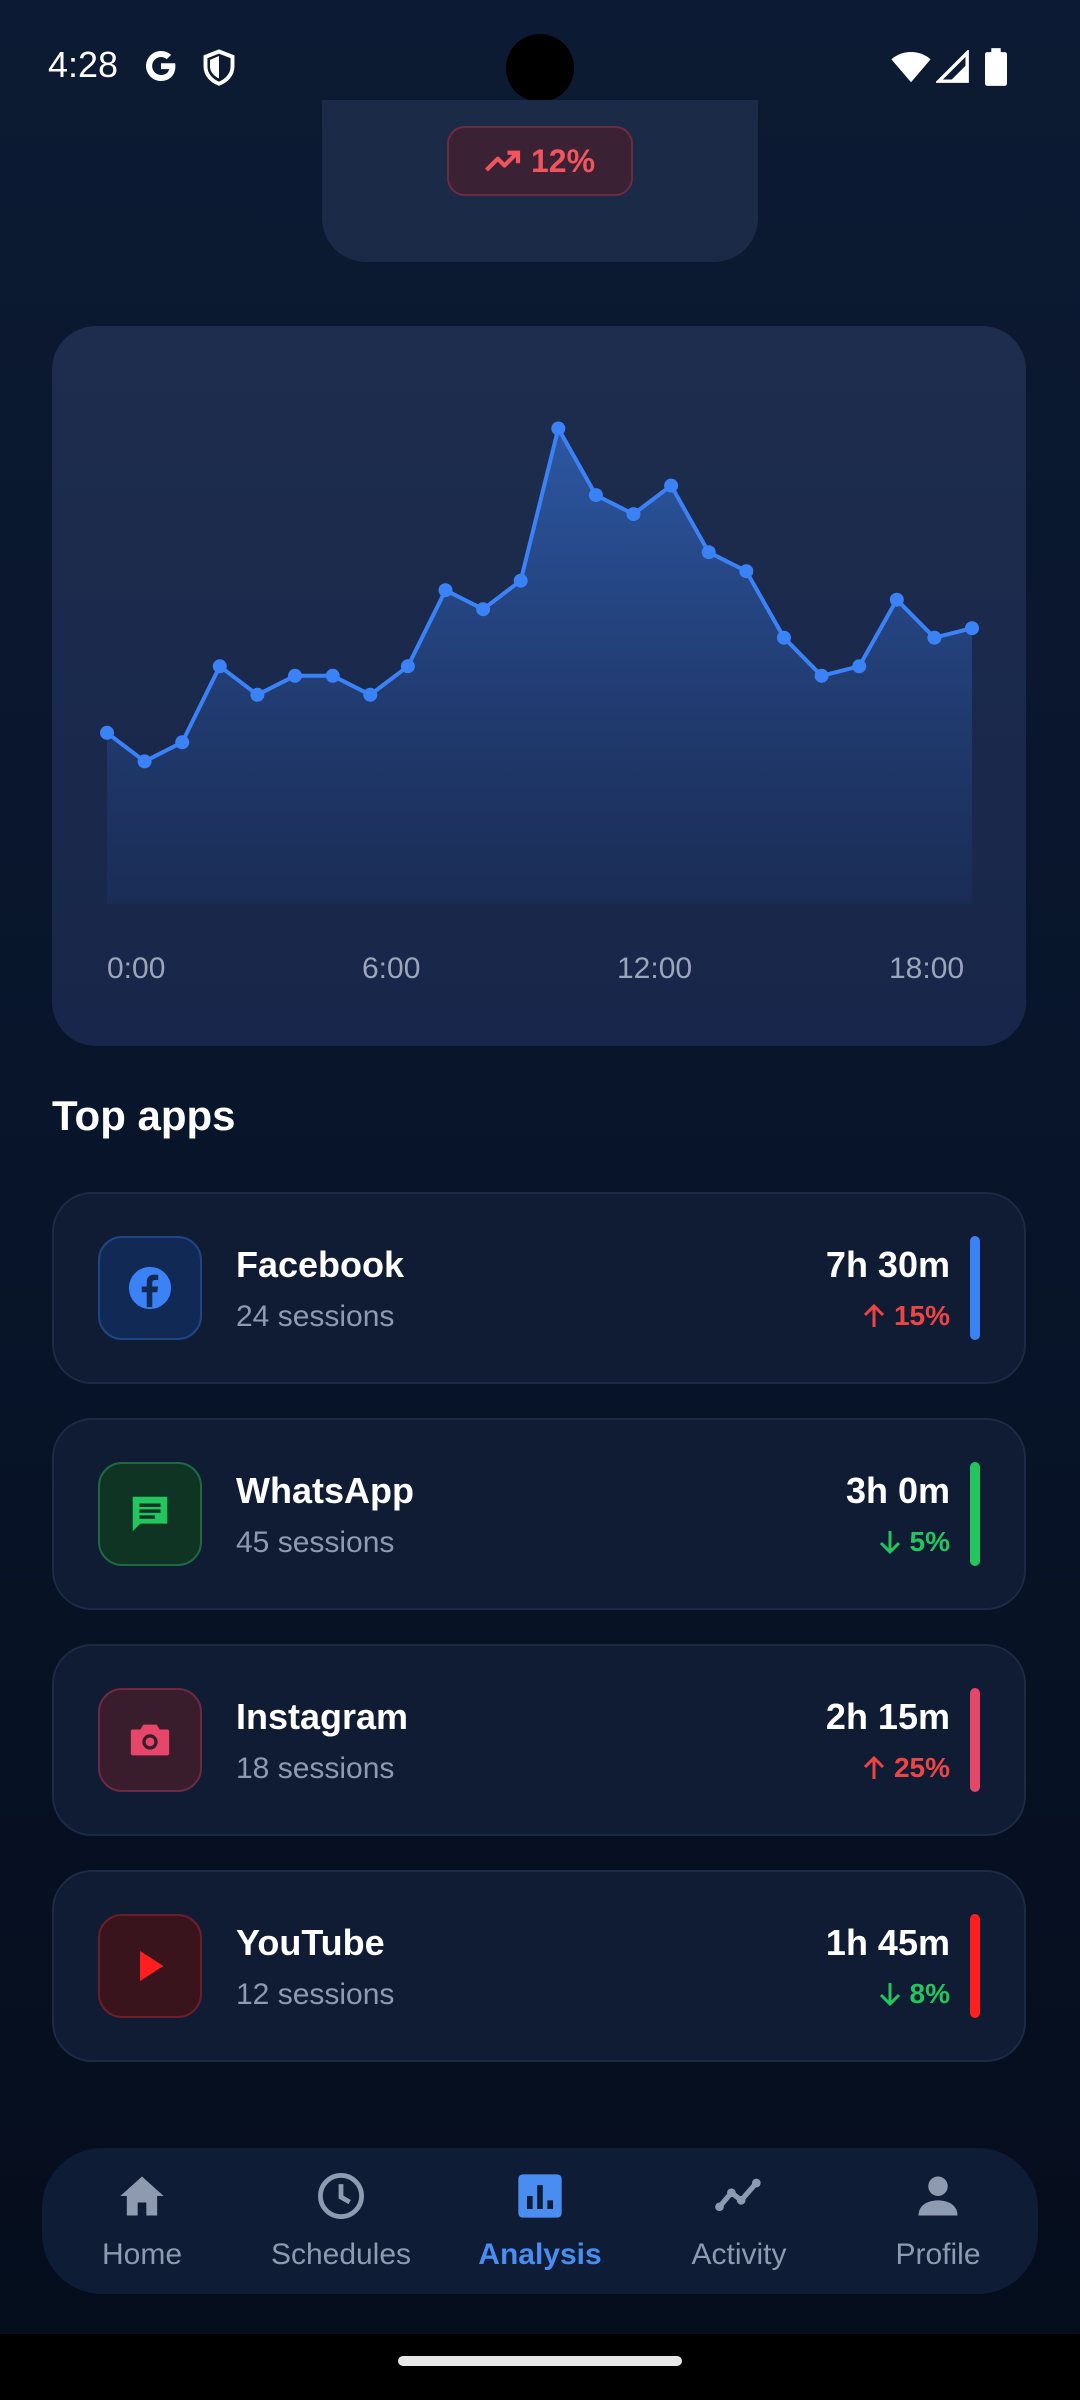 The height and width of the screenshot is (2400, 1080). I want to click on nav-label: Schedules, so click(341, 2254).